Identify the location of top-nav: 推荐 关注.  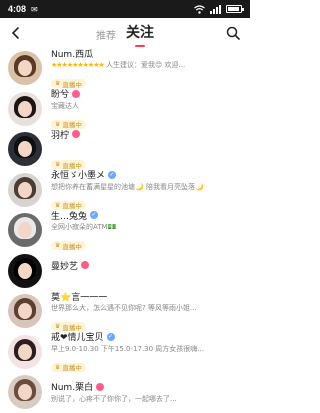
(125, 33).